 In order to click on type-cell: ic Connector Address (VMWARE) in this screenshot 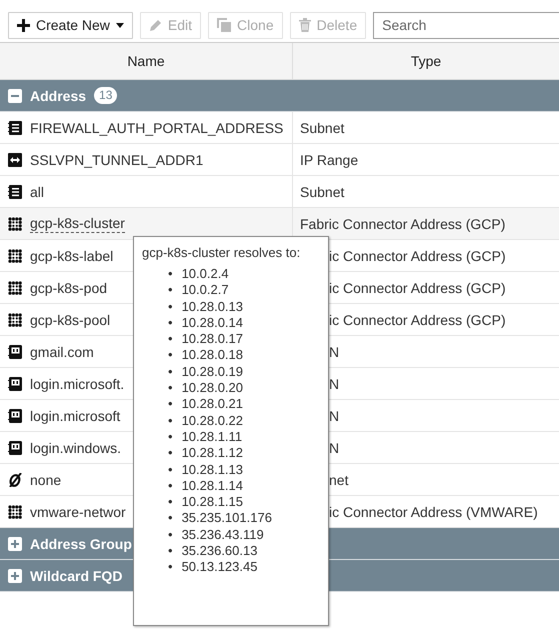, I will do `click(433, 512)`.